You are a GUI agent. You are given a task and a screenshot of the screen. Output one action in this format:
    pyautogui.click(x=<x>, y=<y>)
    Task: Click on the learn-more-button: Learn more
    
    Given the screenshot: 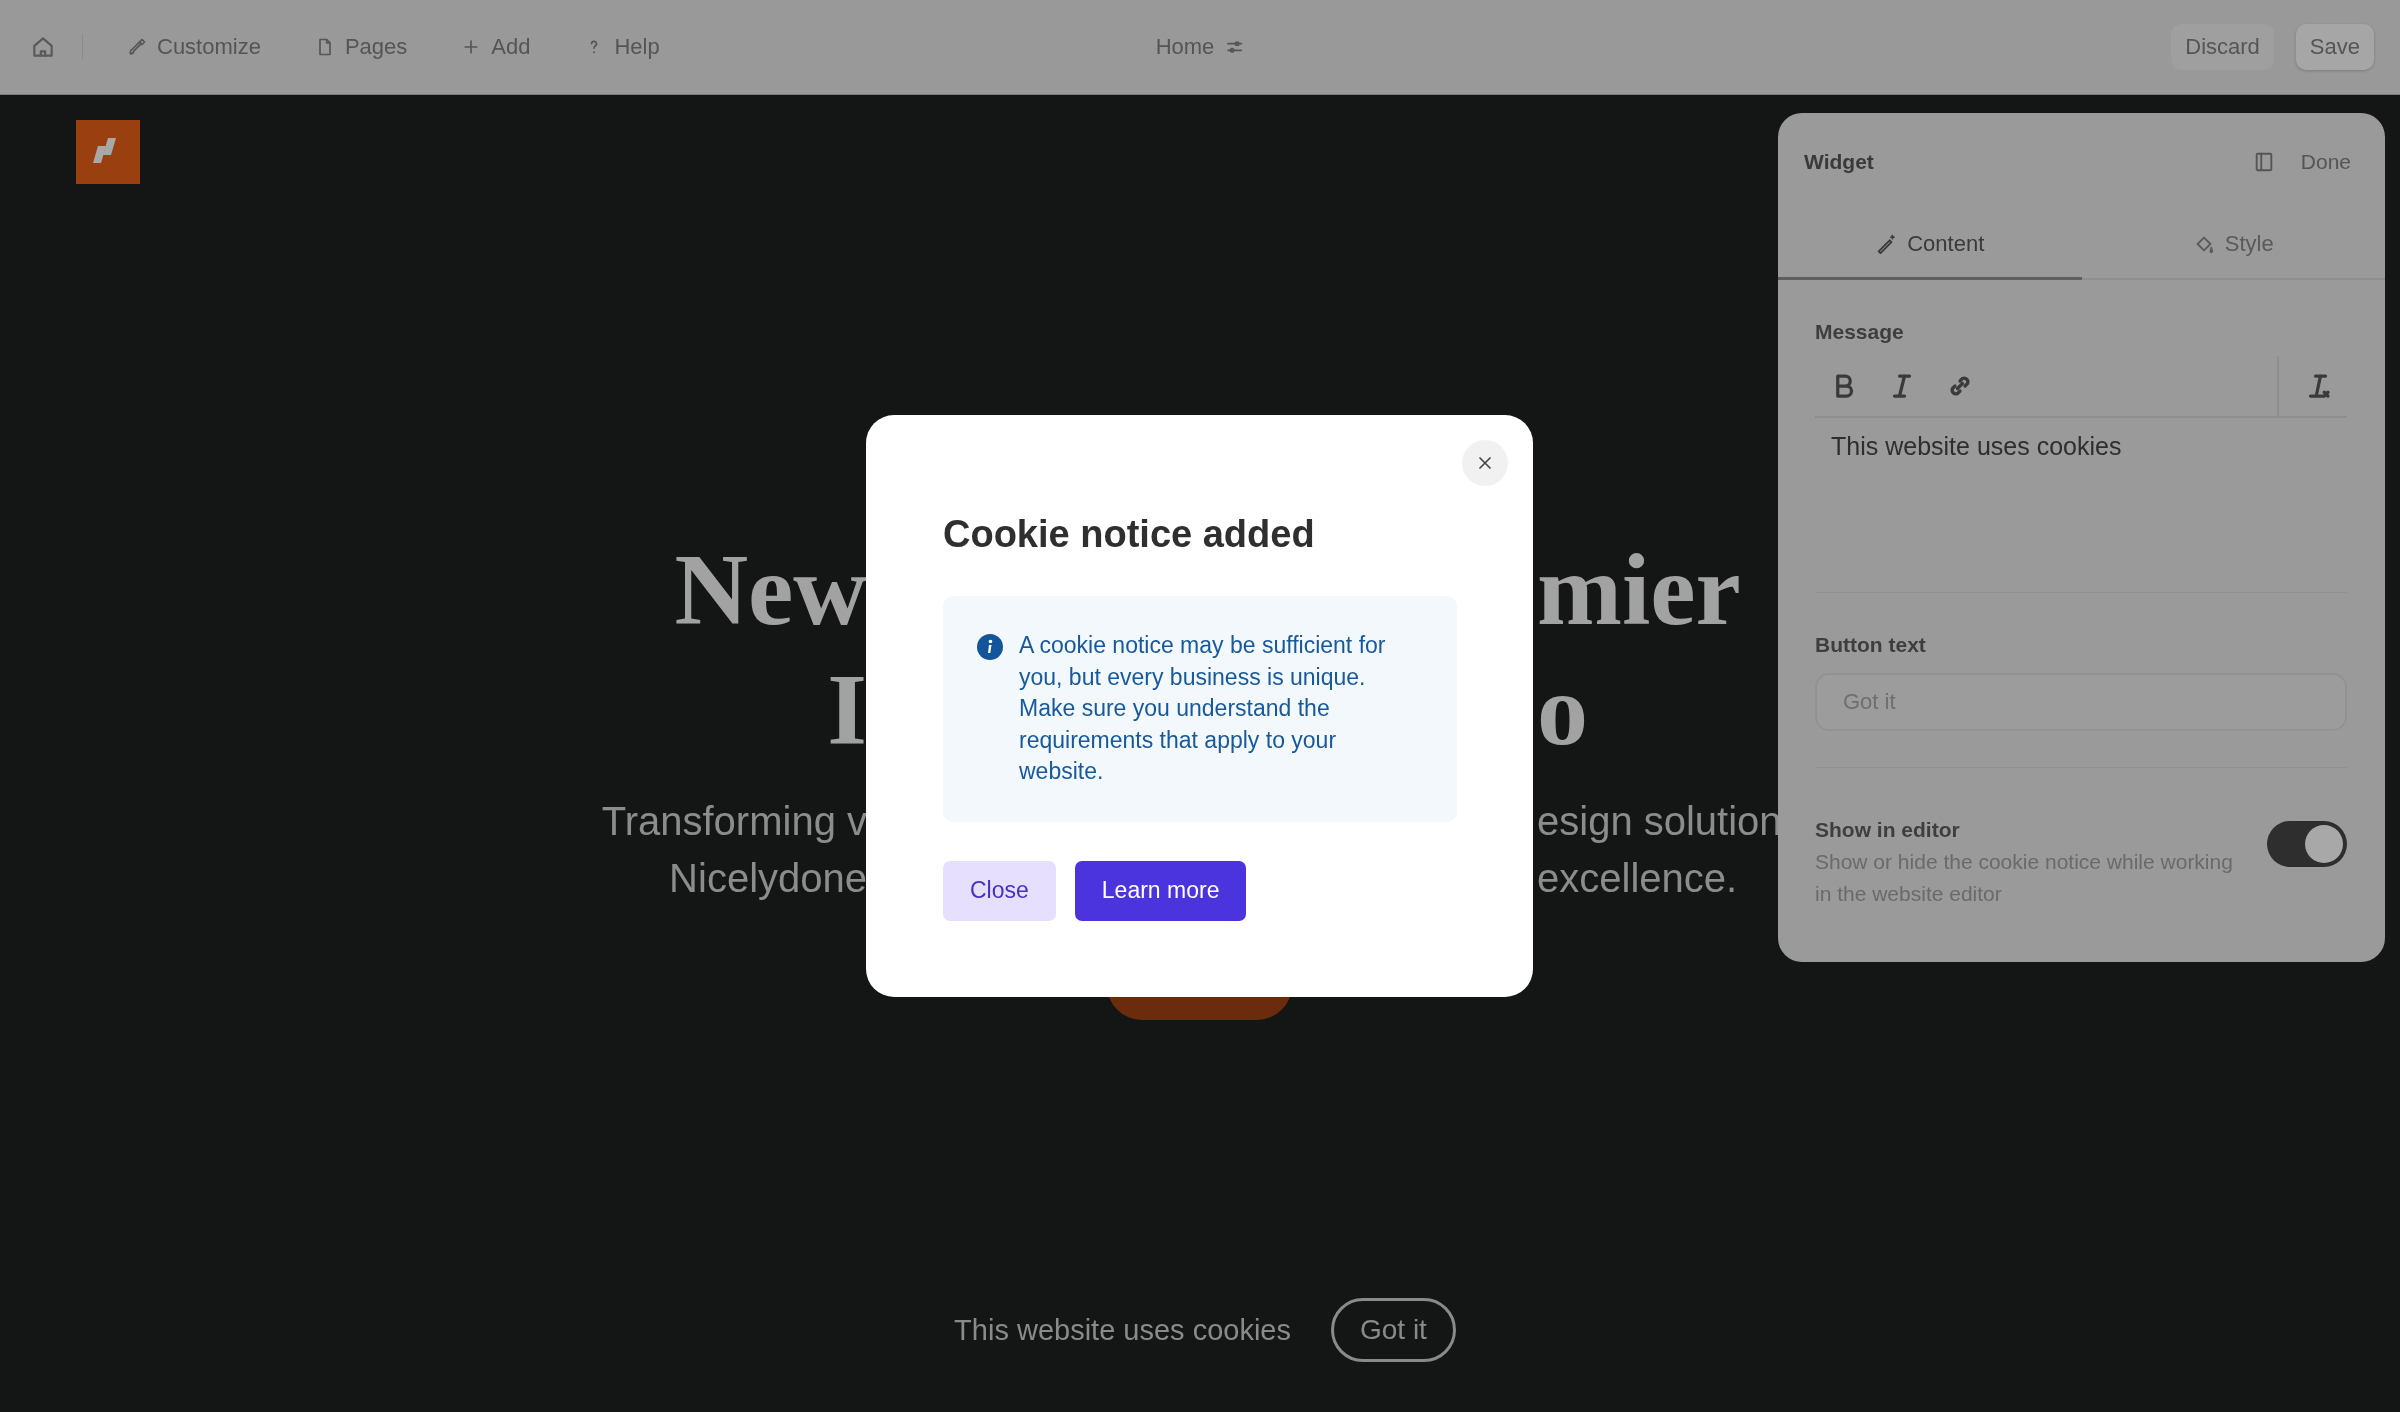 What is the action you would take?
    pyautogui.click(x=1160, y=890)
    